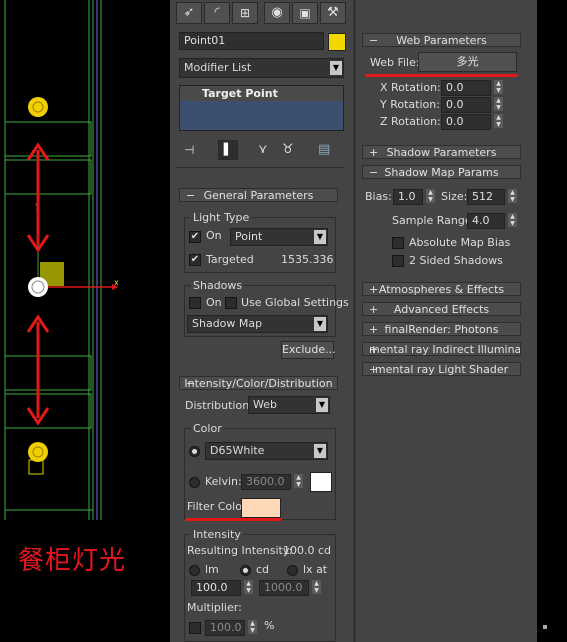 Image resolution: width=567 pixels, height=642 pixels. Describe the element at coordinates (261, 508) in the screenshot. I see `filter-color-swatch` at that location.